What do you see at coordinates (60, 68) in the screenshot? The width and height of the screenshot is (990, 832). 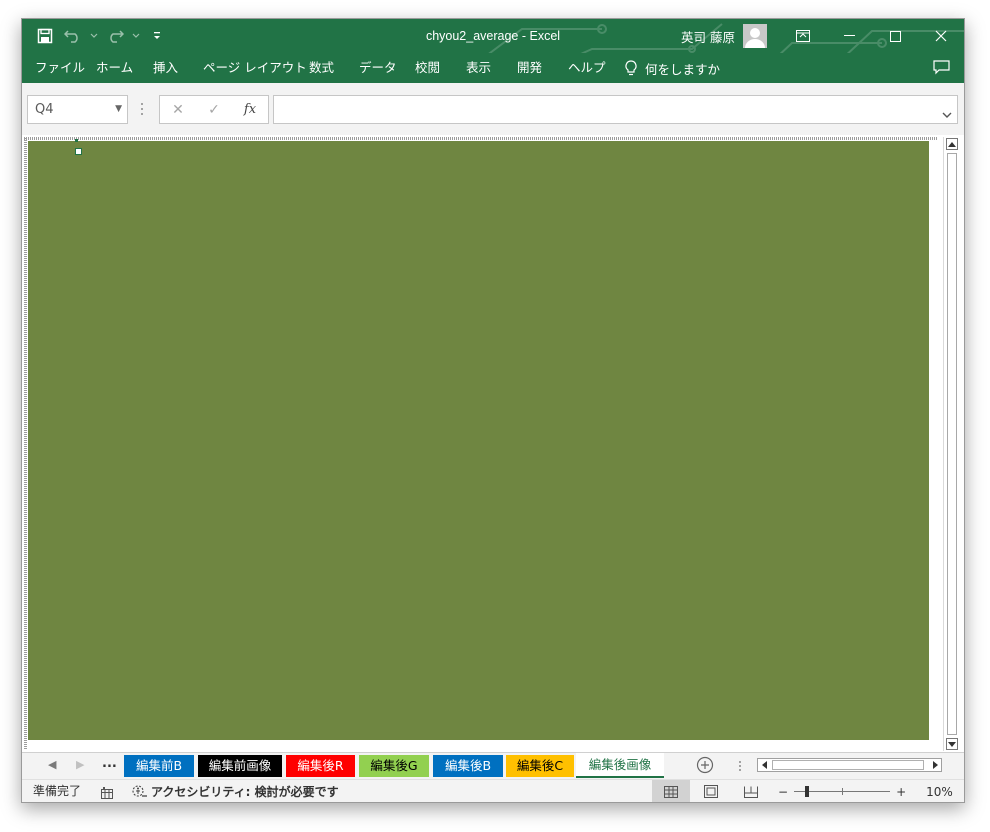 I see `tab-file: ファイル` at bounding box center [60, 68].